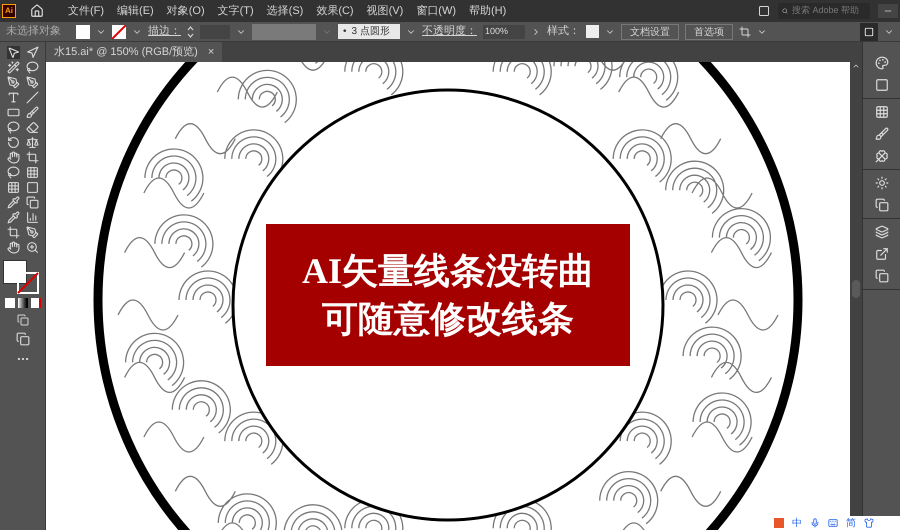 This screenshot has height=530, width=900. Describe the element at coordinates (32, 142) in the screenshot. I see `scale-tool-icon` at that location.